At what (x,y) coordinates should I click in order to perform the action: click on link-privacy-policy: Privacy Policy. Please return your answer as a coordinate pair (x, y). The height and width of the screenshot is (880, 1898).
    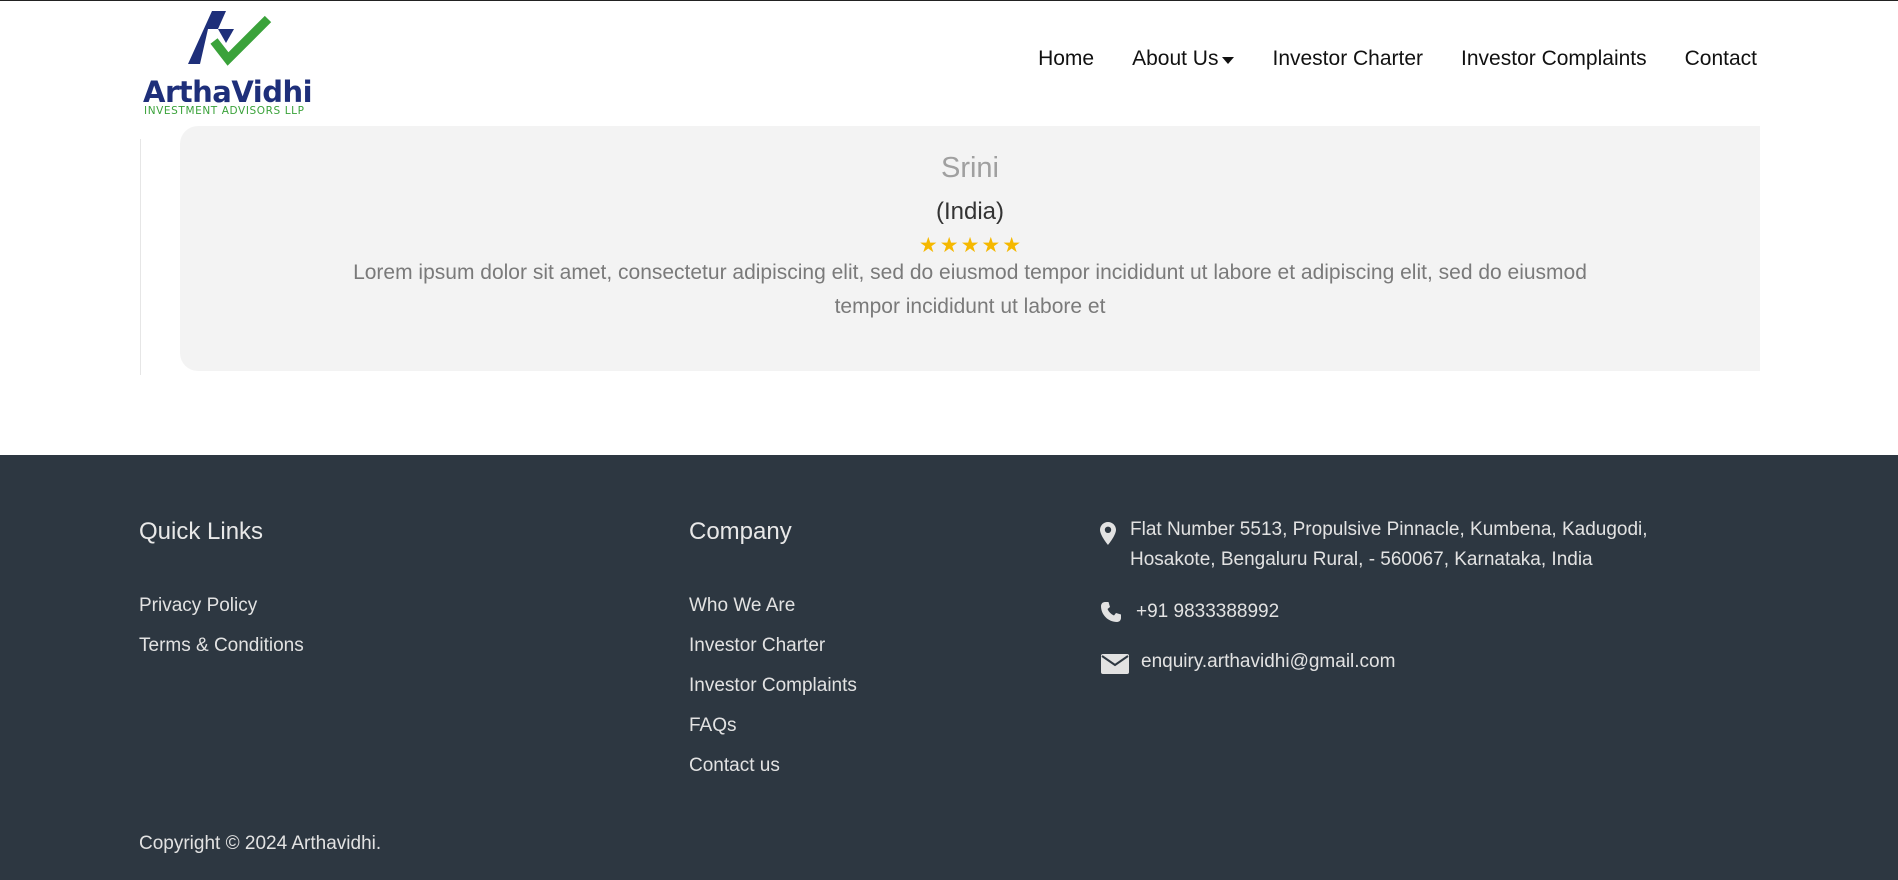
    Looking at the image, I should click on (198, 606).